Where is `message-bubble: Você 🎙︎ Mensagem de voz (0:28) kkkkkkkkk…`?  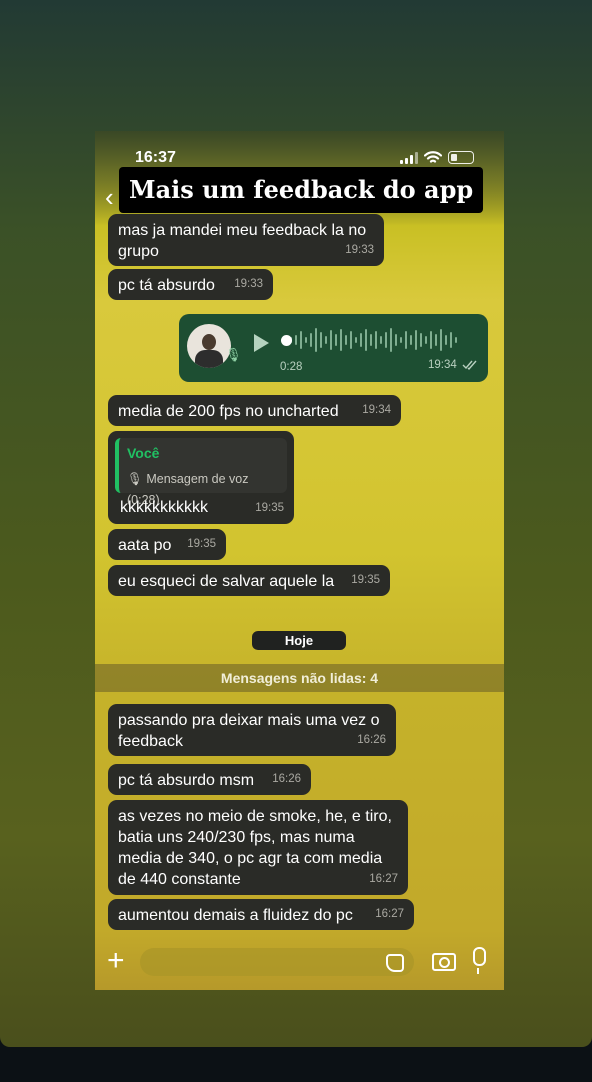
message-bubble: Você 🎙︎ Mensagem de voz (0:28) kkkkkkkkk… is located at coordinates (201, 477).